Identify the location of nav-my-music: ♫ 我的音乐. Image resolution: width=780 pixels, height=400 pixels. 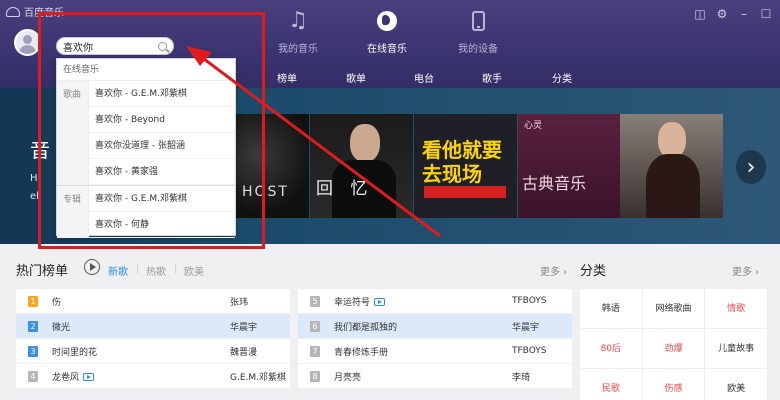
(298, 32).